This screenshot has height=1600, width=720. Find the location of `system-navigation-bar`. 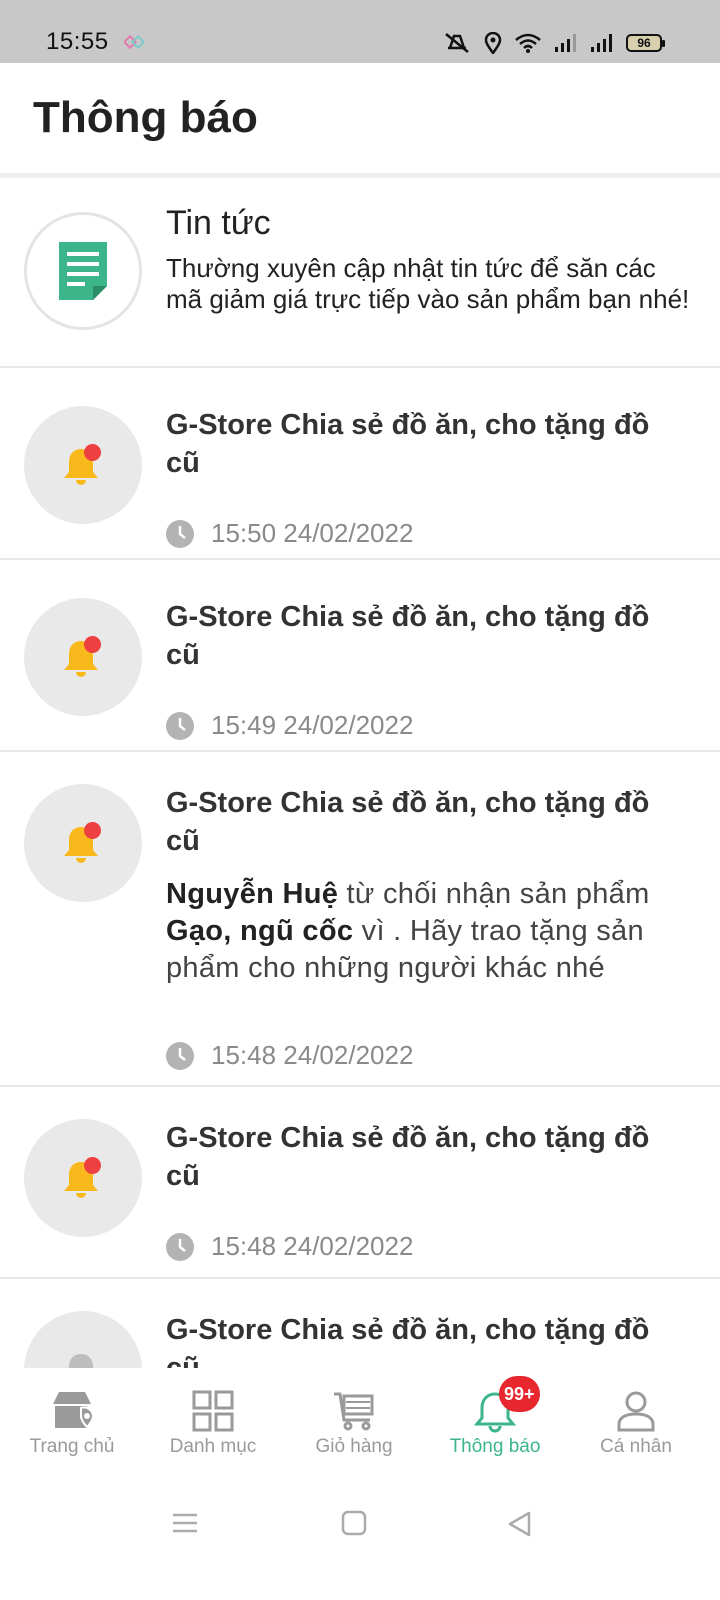

system-navigation-bar is located at coordinates (360, 1540).